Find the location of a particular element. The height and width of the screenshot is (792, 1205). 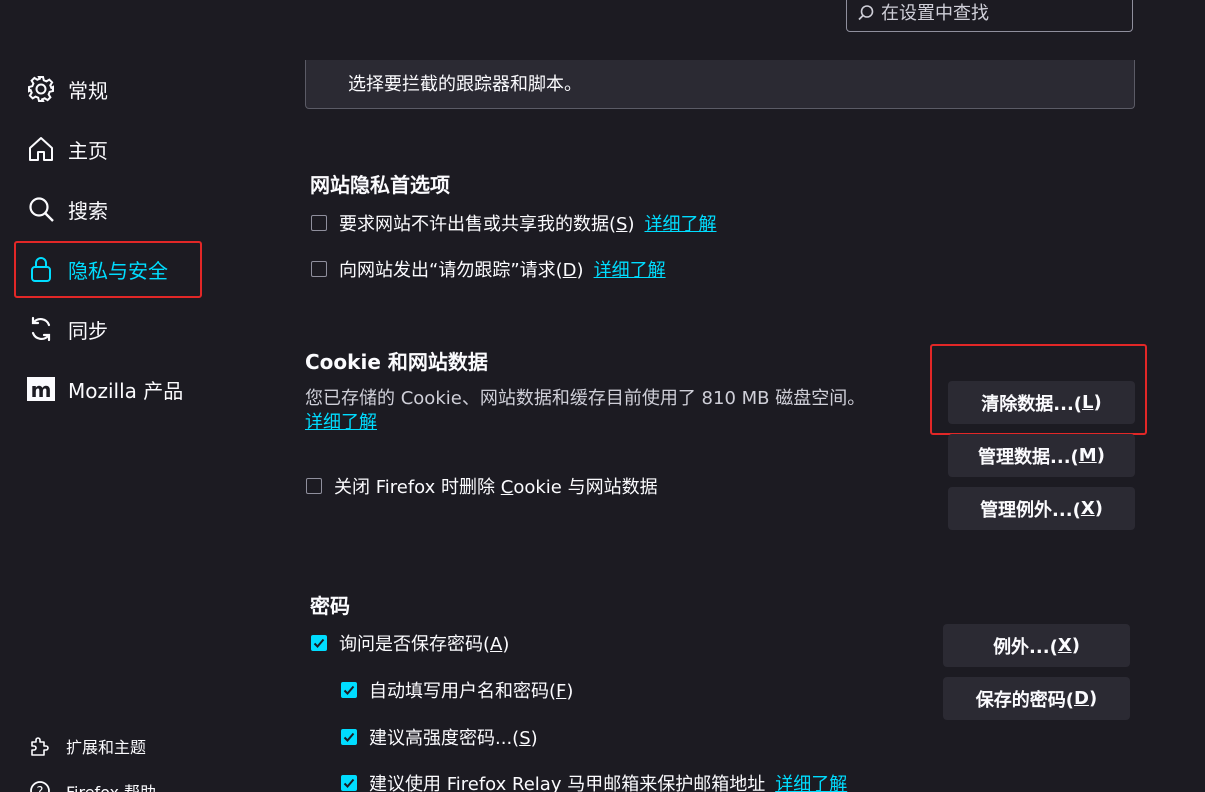

gpc-option: 要求网站不许出售或共享我的数据(S) 详细了解 is located at coordinates (514, 223).